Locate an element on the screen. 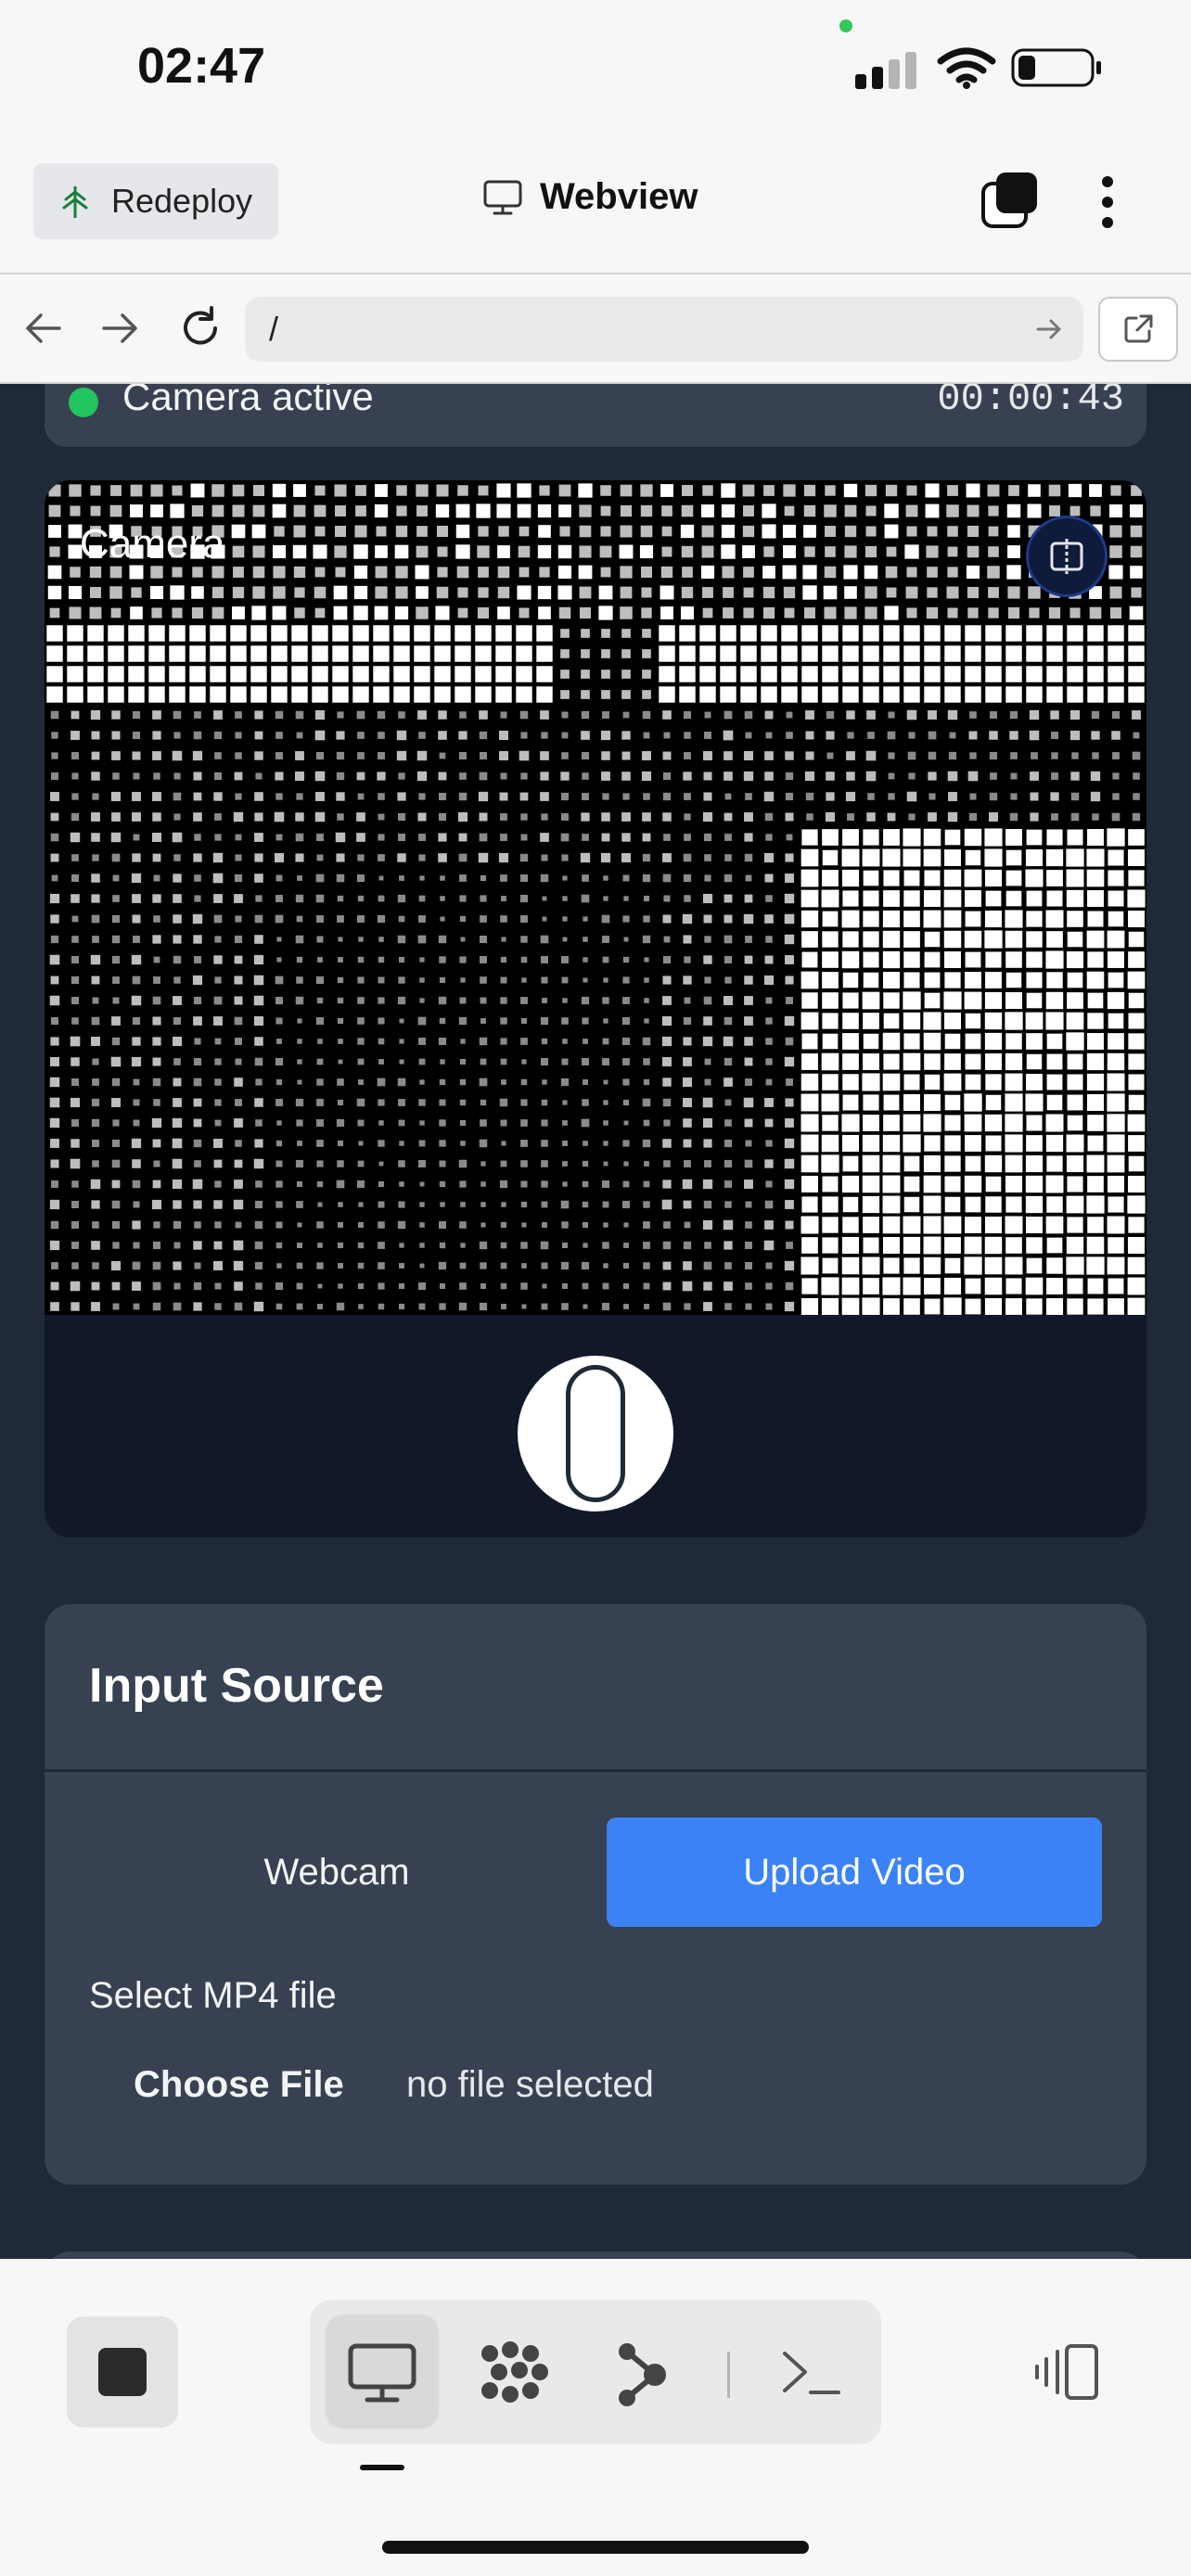 The height and width of the screenshot is (2576, 1191). more-vertical-icon is located at coordinates (1107, 202).